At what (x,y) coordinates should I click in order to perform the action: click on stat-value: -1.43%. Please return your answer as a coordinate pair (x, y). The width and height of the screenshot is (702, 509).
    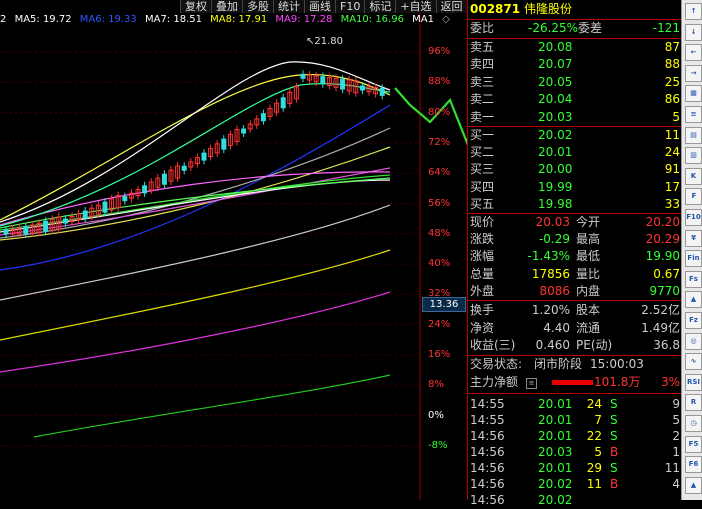
    Looking at the image, I should click on (548, 256).